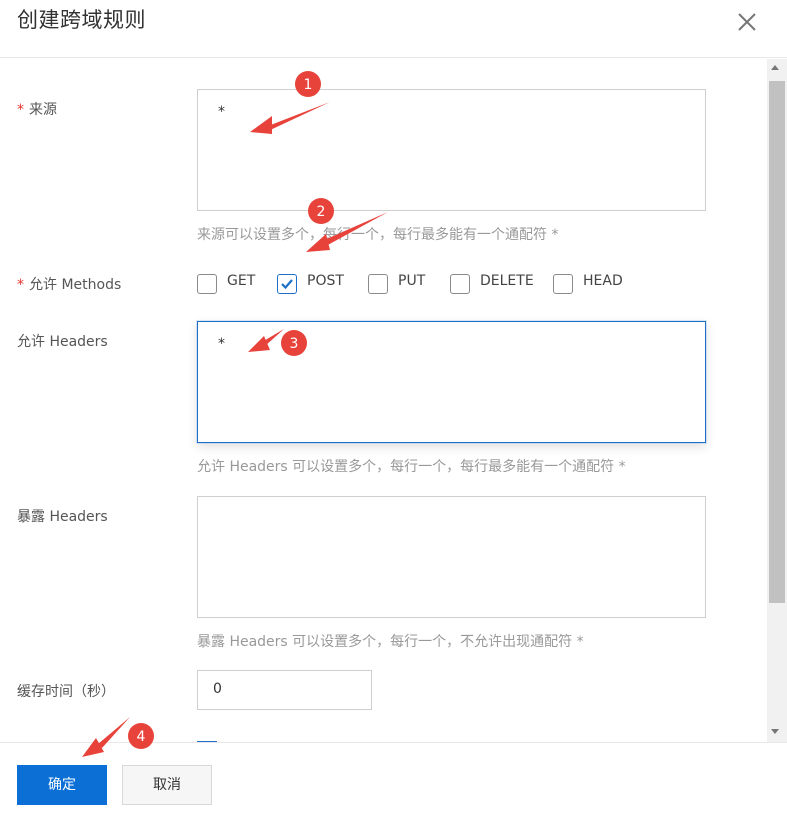  I want to click on allow-headers-textarea: *, so click(451, 382).